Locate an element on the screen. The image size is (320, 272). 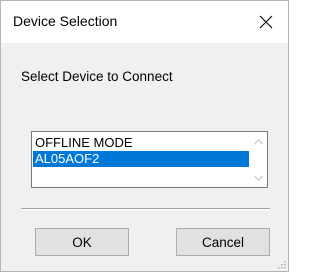
ok-button: OK is located at coordinates (82, 242).